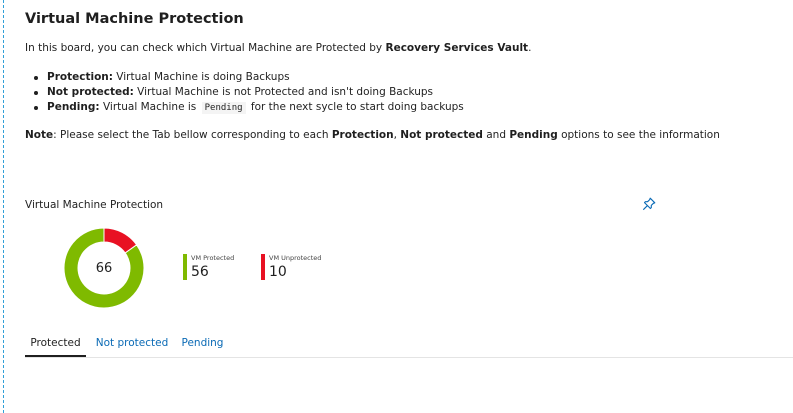 The height and width of the screenshot is (413, 793). What do you see at coordinates (3, 206) in the screenshot?
I see `board-left-border` at bounding box center [3, 206].